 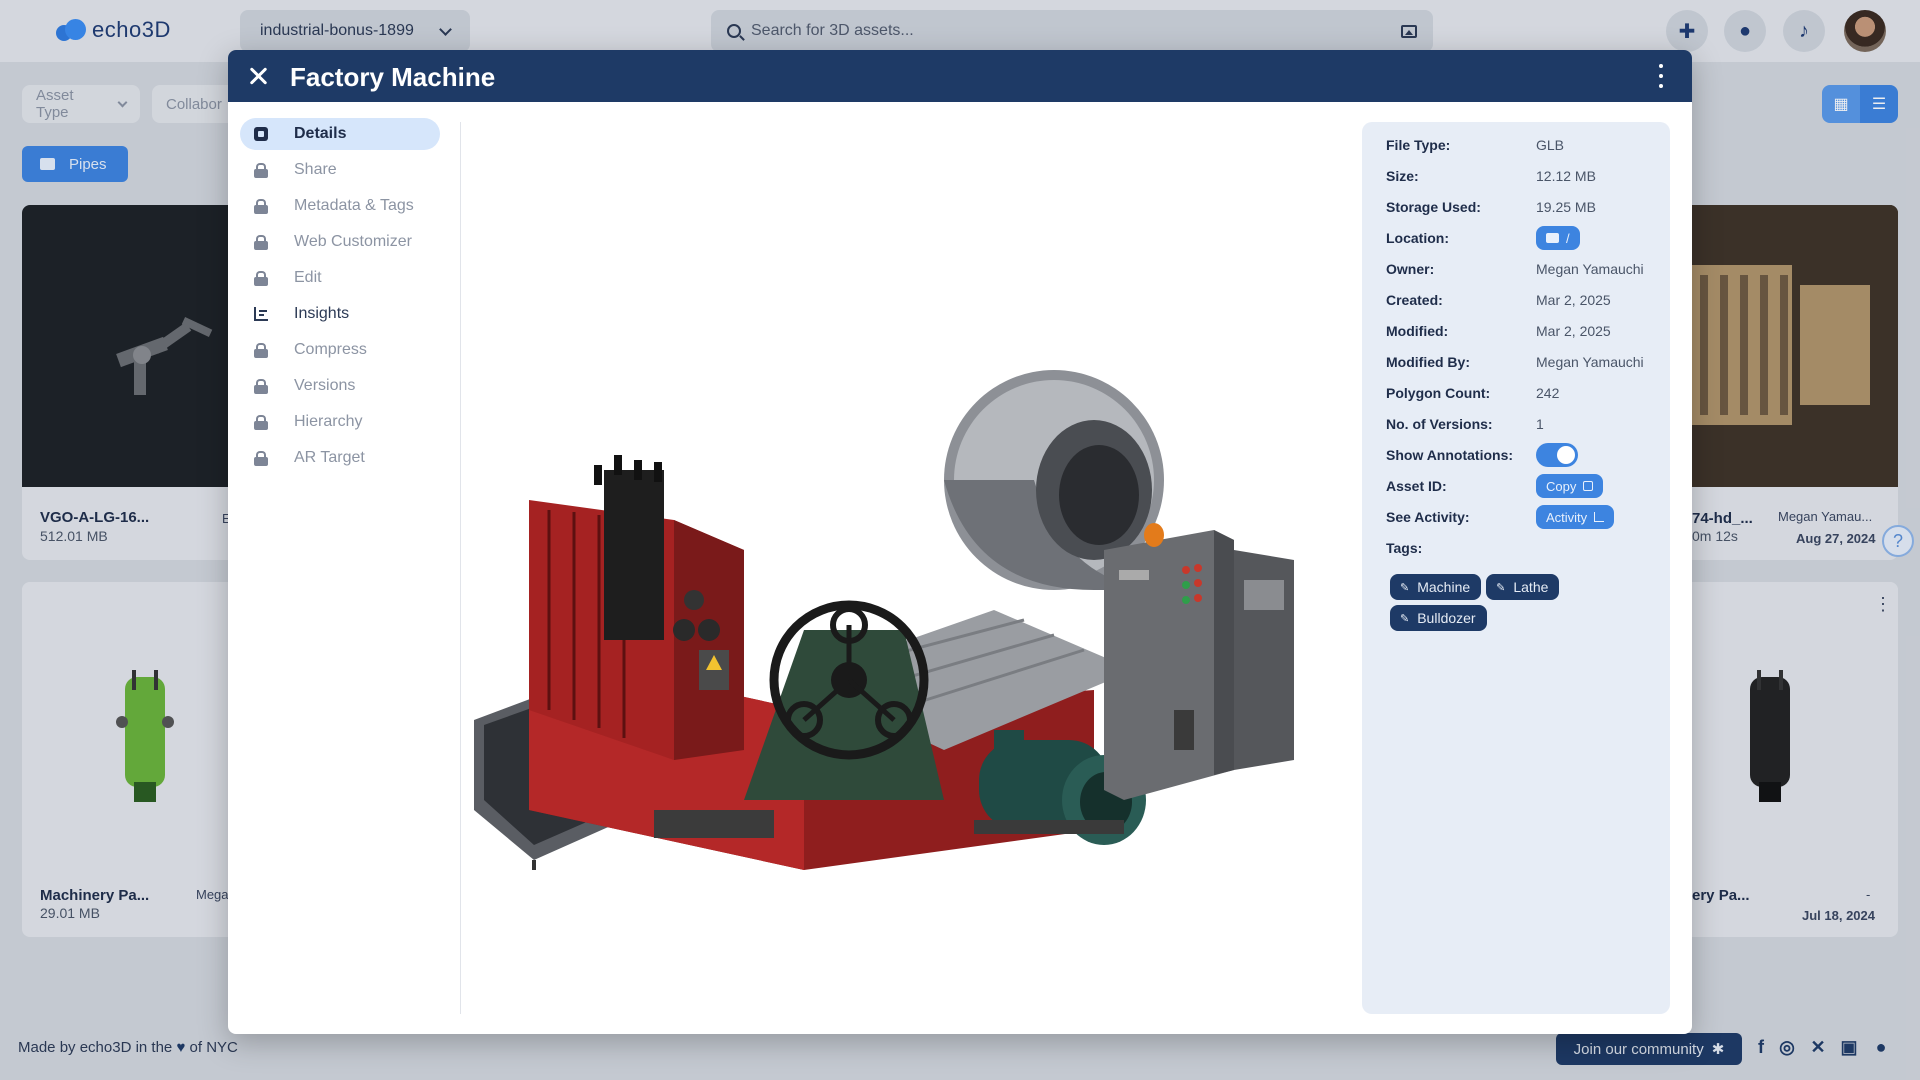 What do you see at coordinates (1566, 207) in the screenshot?
I see `storage-value: 19.25 MB` at bounding box center [1566, 207].